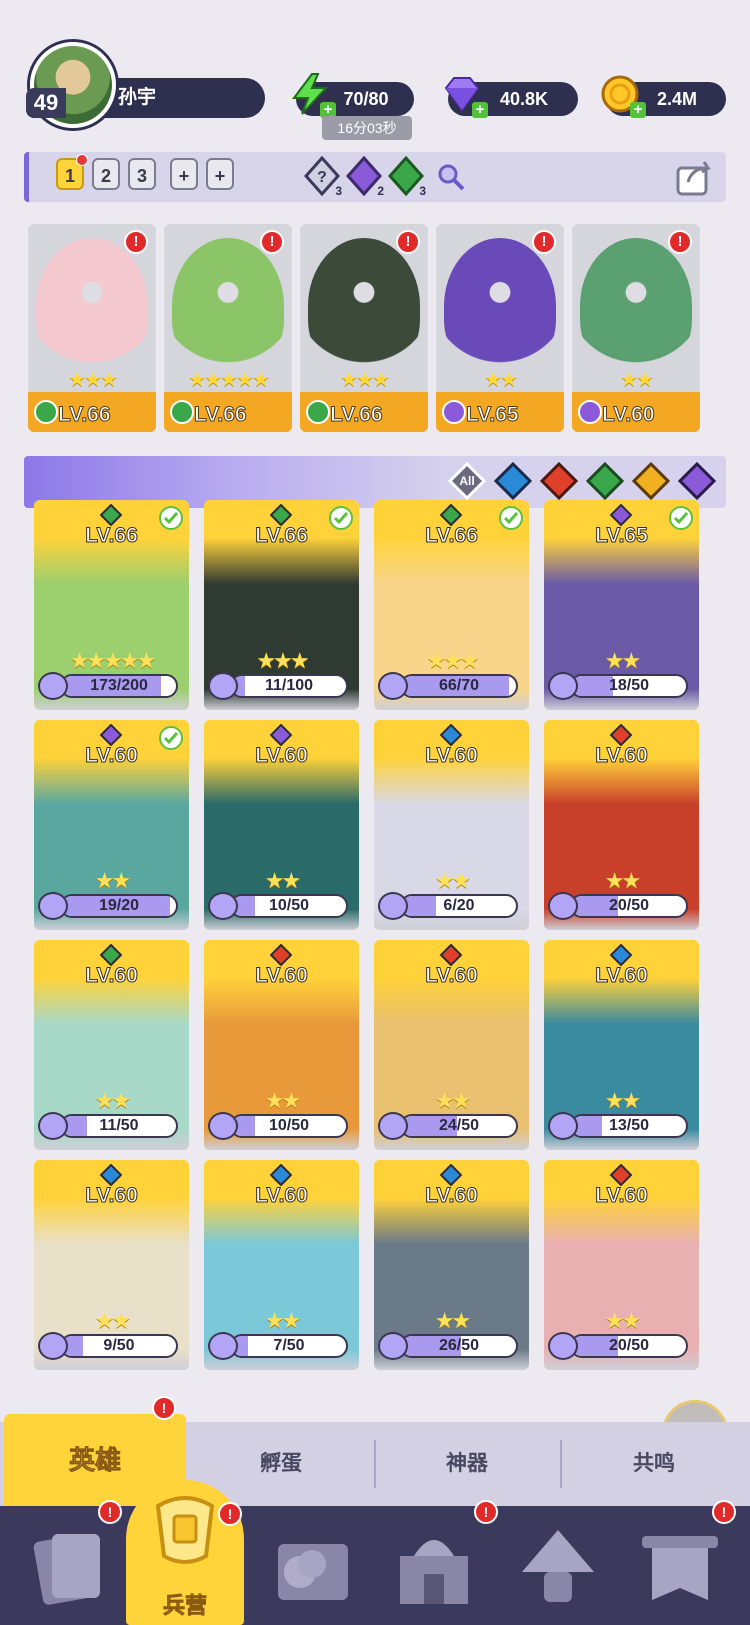 This screenshot has width=750, height=1625. I want to click on filter-fire-icon, so click(559, 481).